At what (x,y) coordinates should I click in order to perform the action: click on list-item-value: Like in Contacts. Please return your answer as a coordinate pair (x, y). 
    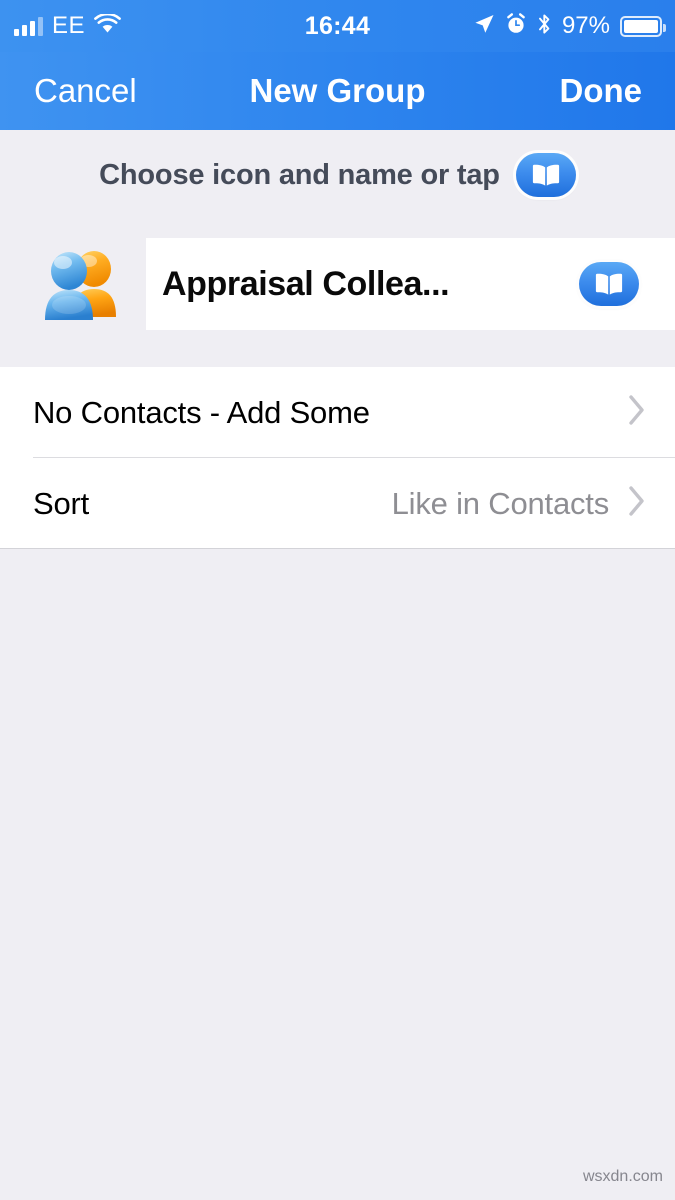
    Looking at the image, I should click on (500, 503).